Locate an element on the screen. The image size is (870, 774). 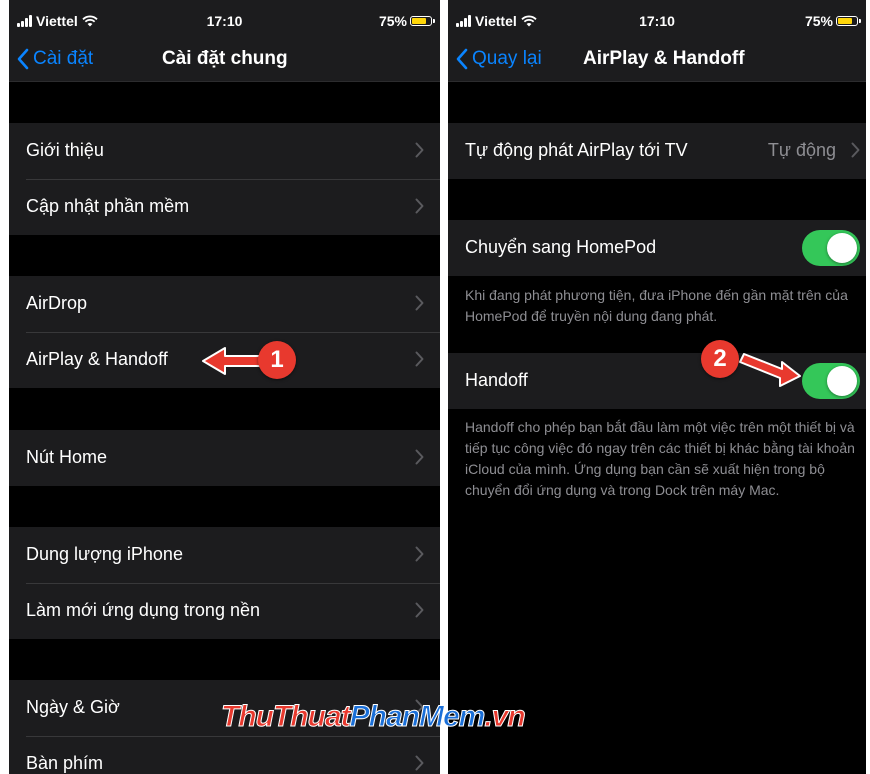
settings-row-background-refresh: Làm mới ứng dụng trong nền is located at coordinates (224, 611).